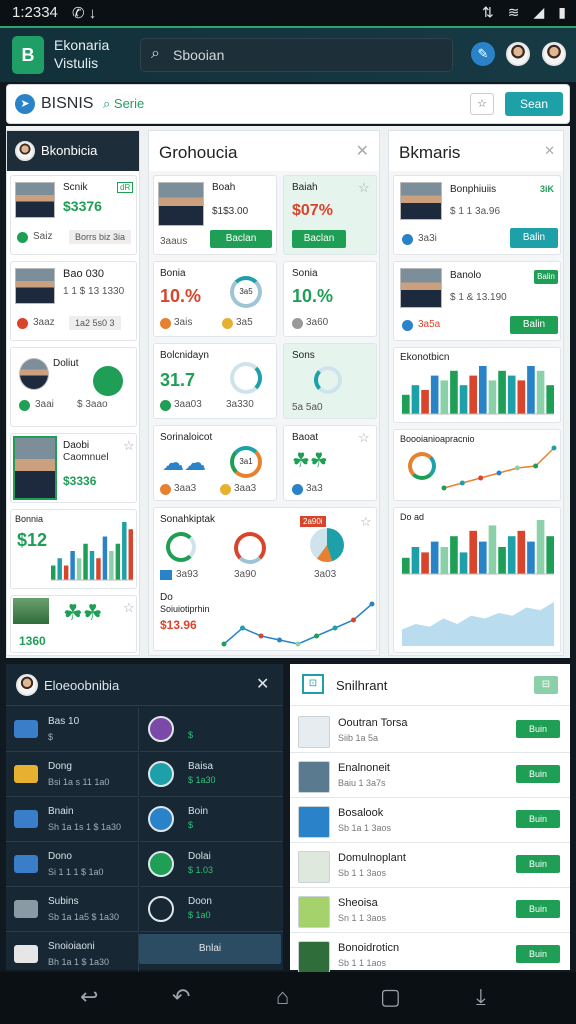 Image resolution: width=576 pixels, height=1024 pixels. I want to click on list-item: Domulnoplant Sb 1 1 3aos Buin, so click(430, 865).